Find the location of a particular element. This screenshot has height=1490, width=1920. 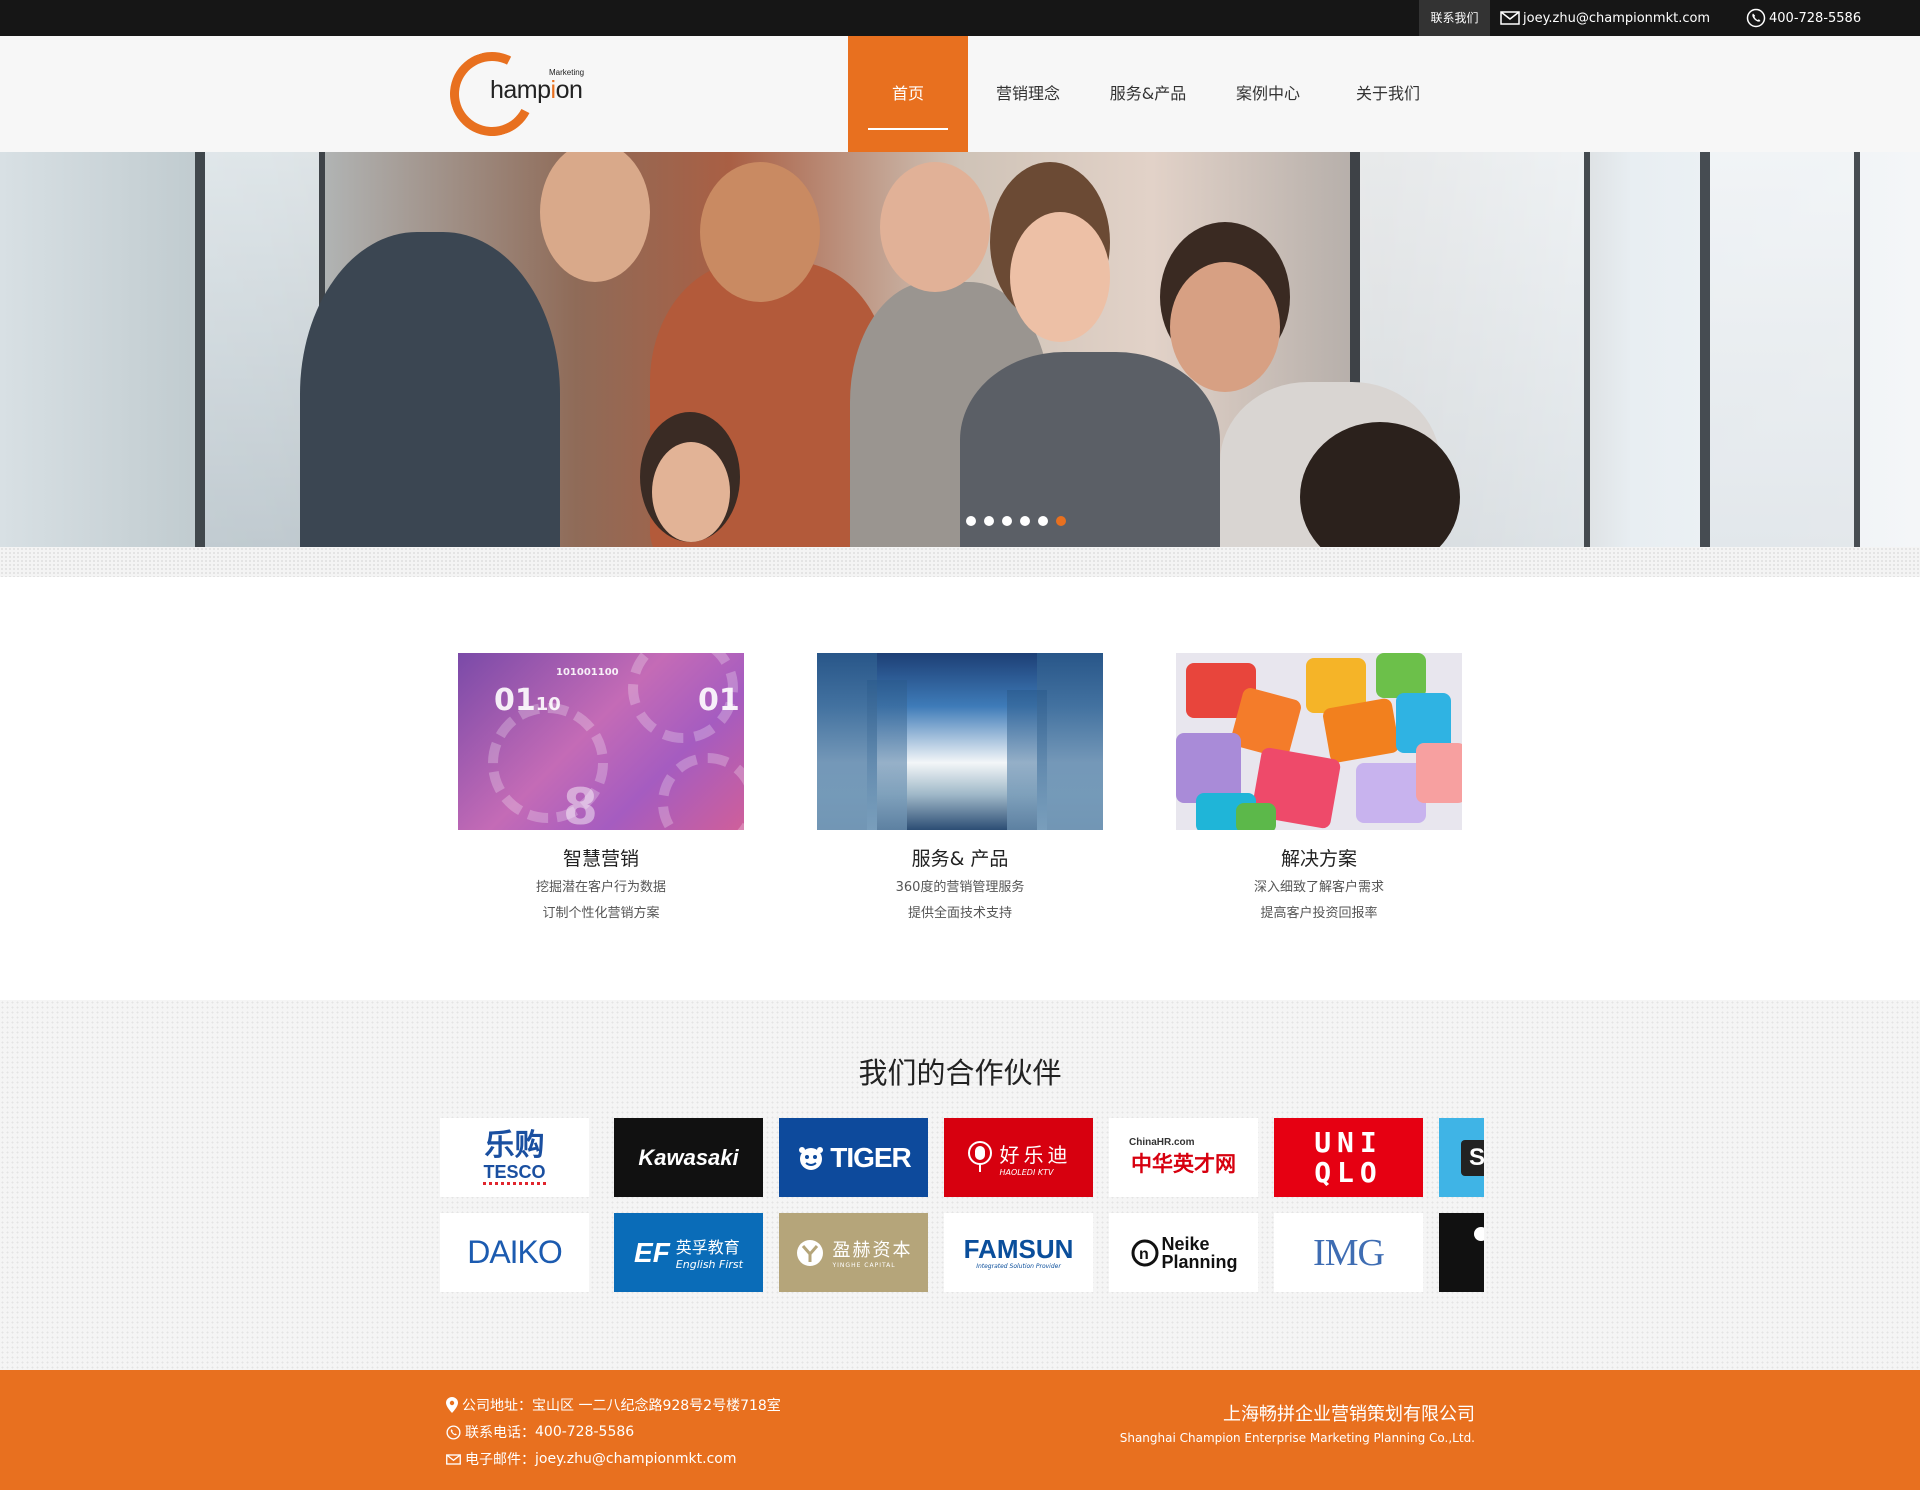

partner-logo-haoledi: 好乐迪 HAOLEDI KTV is located at coordinates (1018, 1157).